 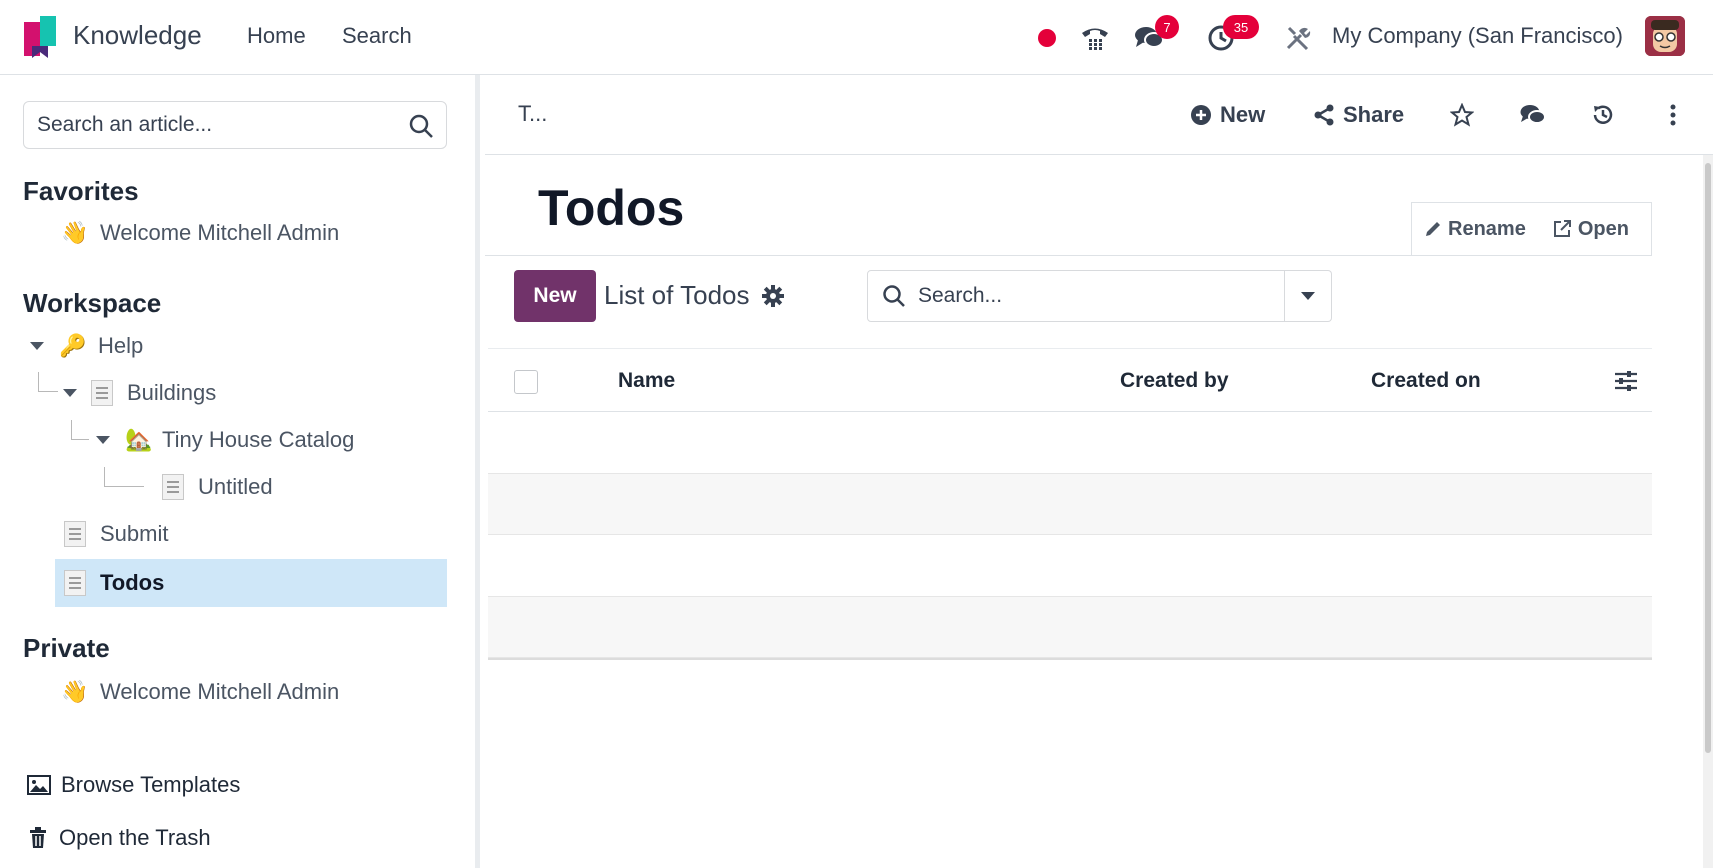 I want to click on tree-item-buildings: Buildings, so click(x=139, y=393).